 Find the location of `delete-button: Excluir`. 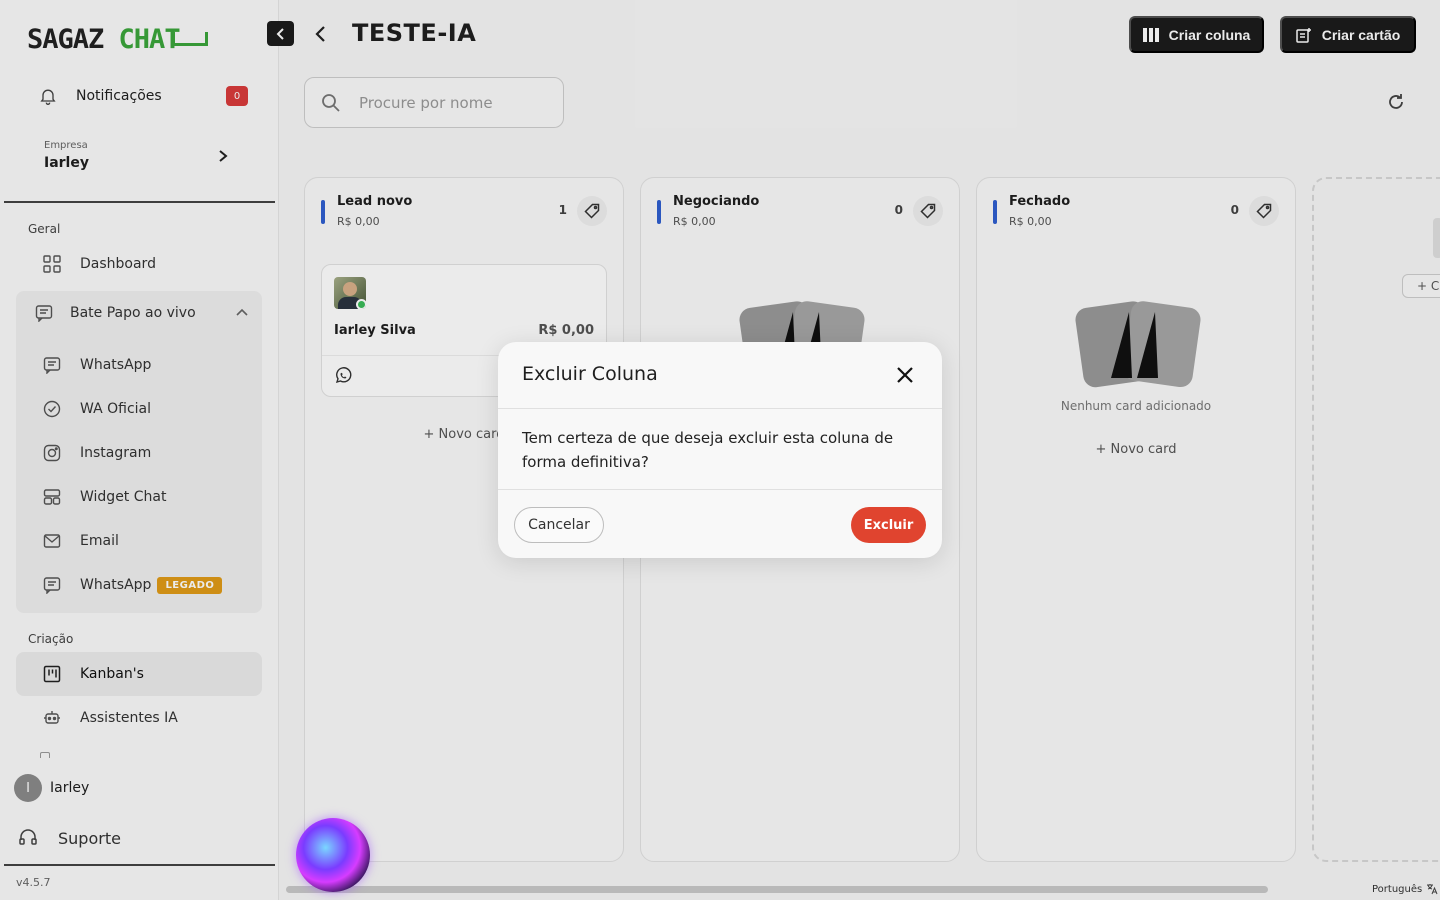

delete-button: Excluir is located at coordinates (888, 525).